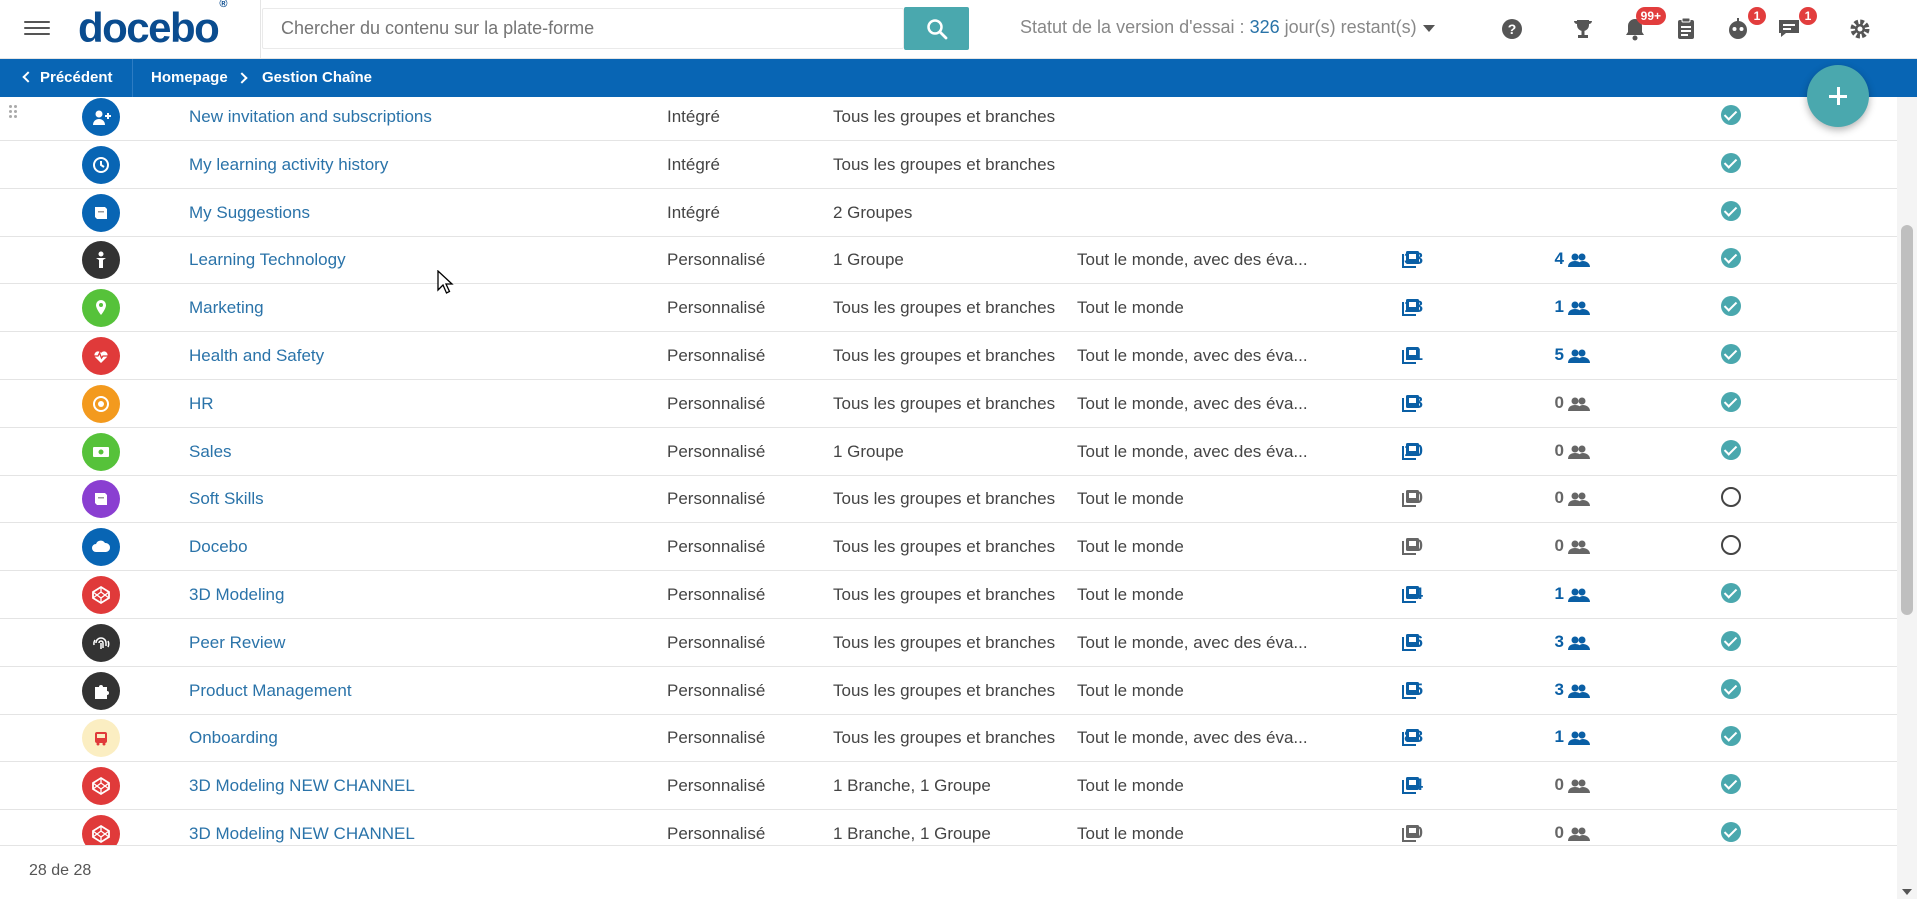 The image size is (1917, 899). What do you see at coordinates (1529, 259) in the screenshot?
I see `experts-count: 4` at bounding box center [1529, 259].